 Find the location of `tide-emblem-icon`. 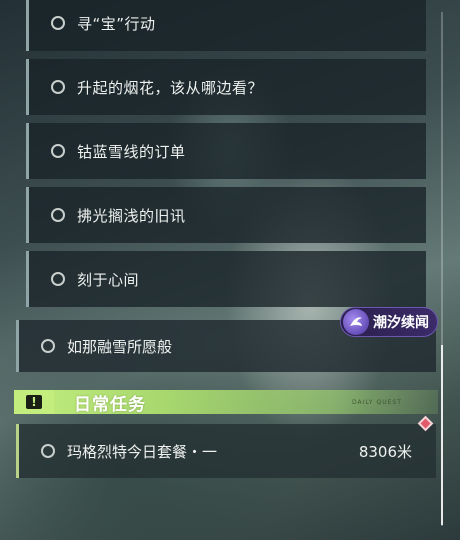

tide-emblem-icon is located at coordinates (356, 322).